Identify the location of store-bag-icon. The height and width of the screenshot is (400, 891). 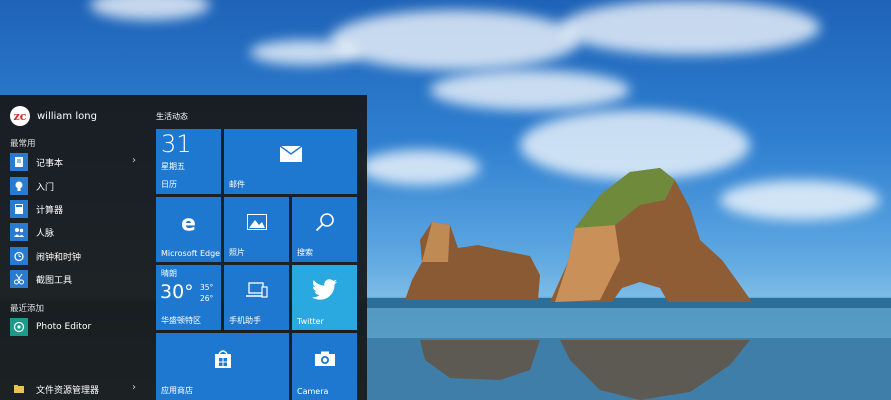
(223, 361).